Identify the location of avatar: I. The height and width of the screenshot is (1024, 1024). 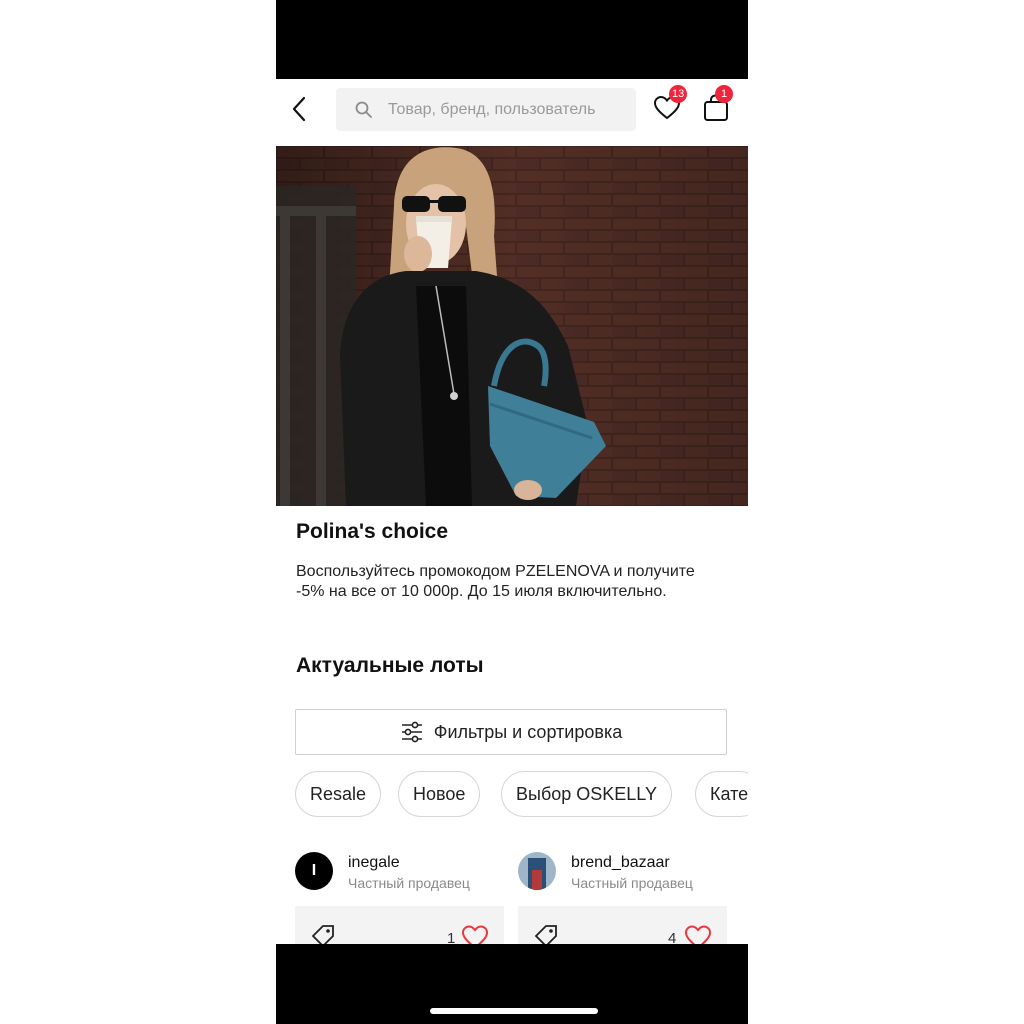
(314, 871).